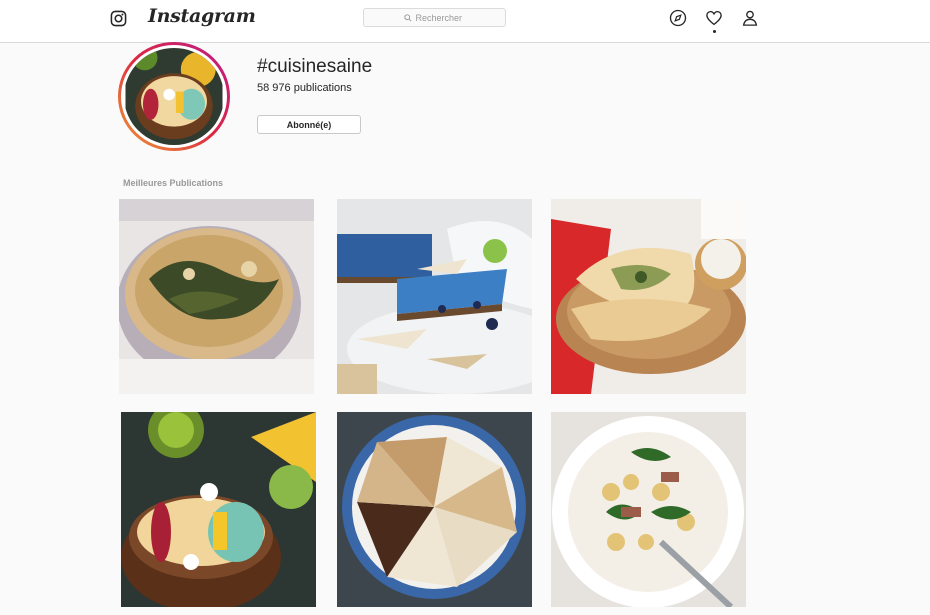 This screenshot has width=930, height=615. Describe the element at coordinates (118, 18) in the screenshot. I see `instagram-glyph-icon` at that location.